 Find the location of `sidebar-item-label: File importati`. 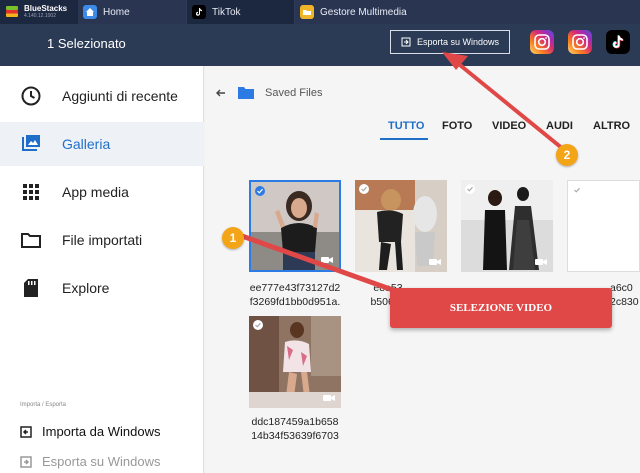

sidebar-item-label: File importati is located at coordinates (102, 240).